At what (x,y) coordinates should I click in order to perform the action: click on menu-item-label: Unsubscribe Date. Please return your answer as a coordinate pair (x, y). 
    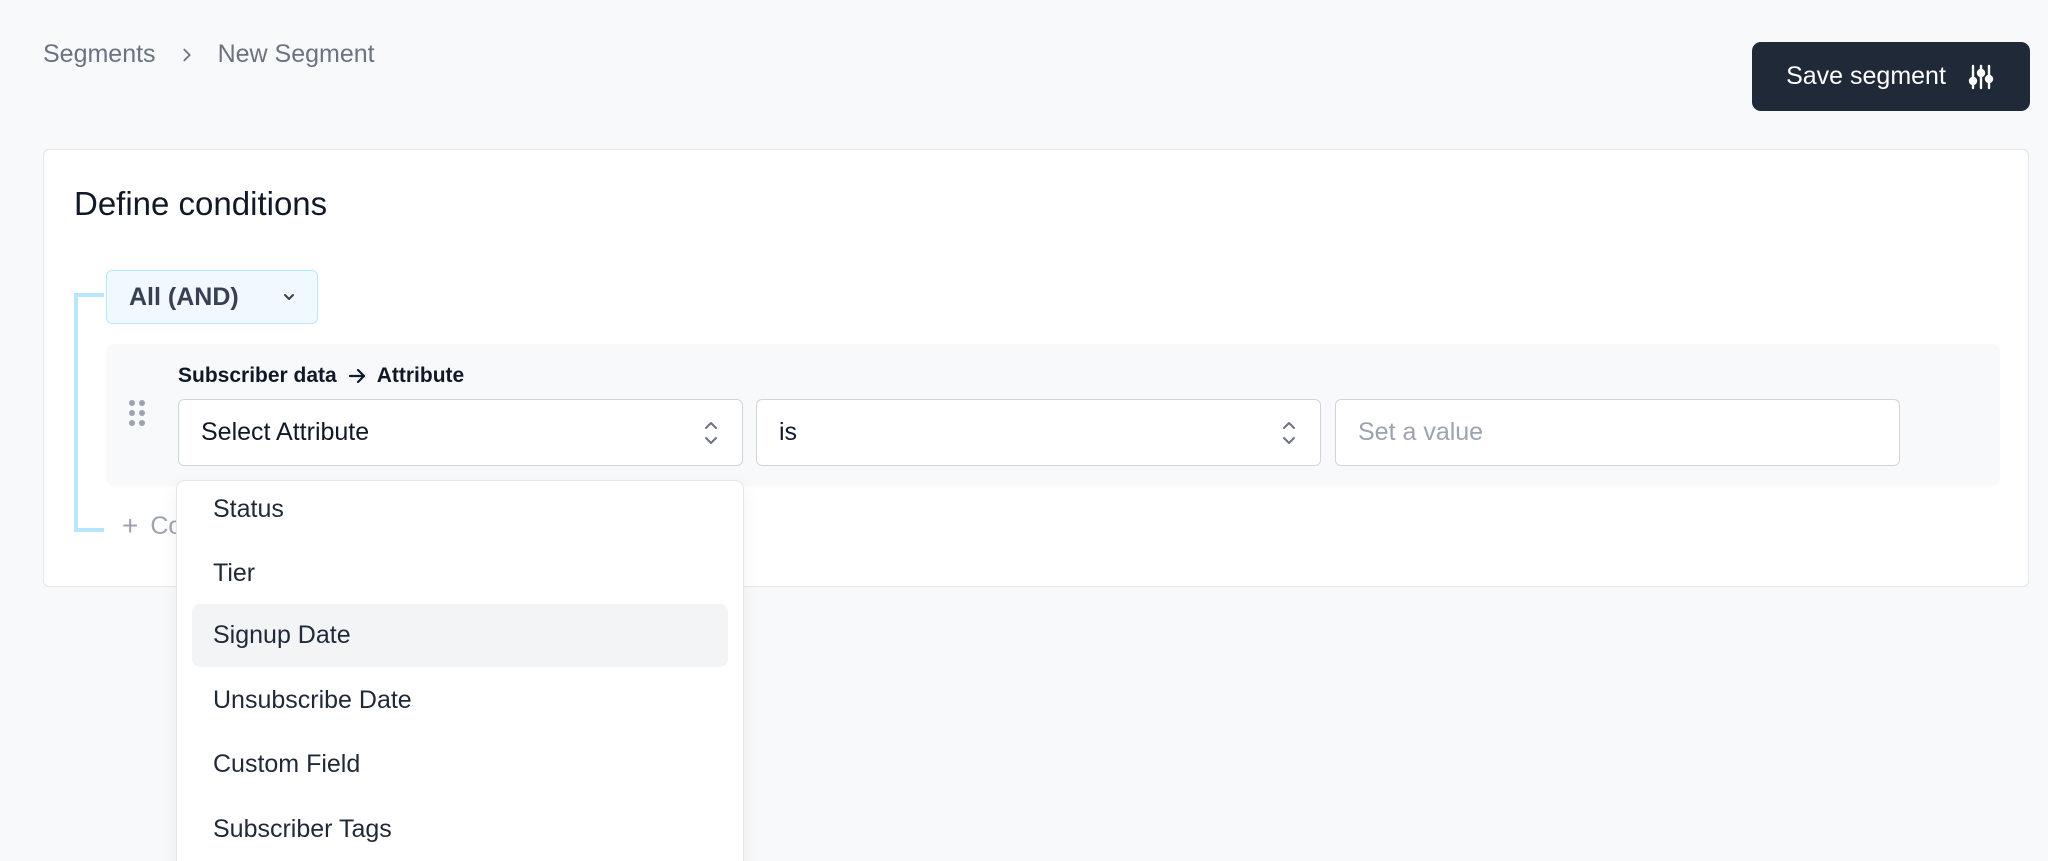
    Looking at the image, I should click on (312, 700).